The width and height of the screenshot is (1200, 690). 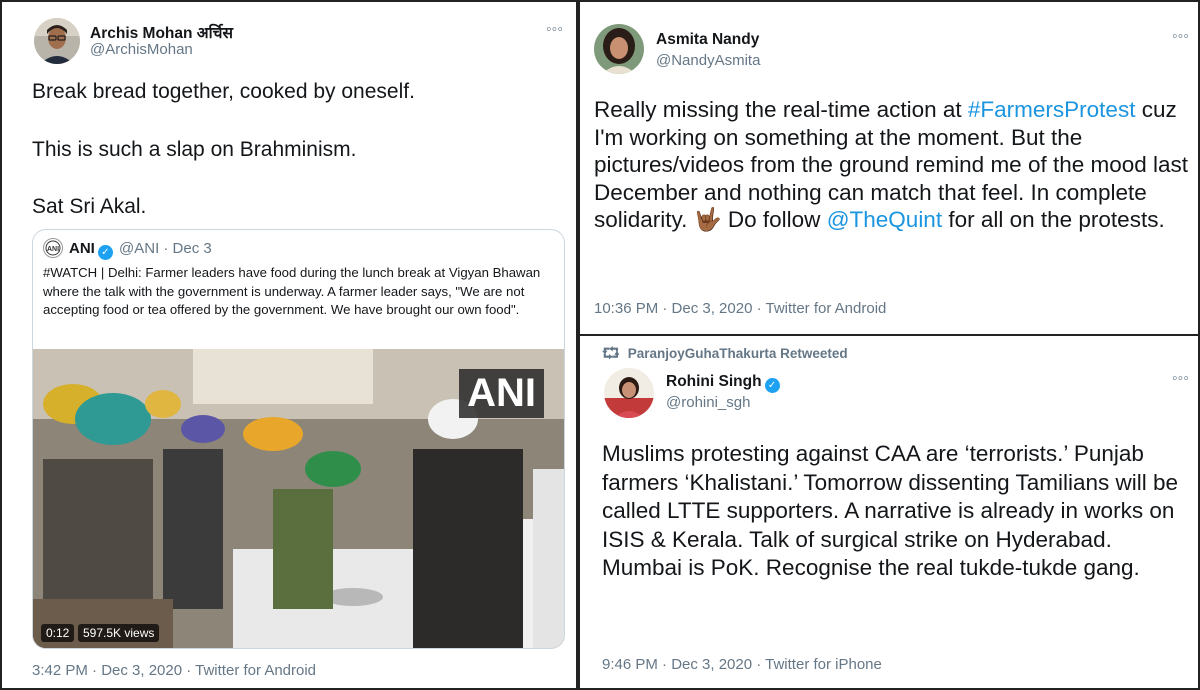 I want to click on retweet-label: ⮔ ParanjoyGuhaThakurta Retweeted, so click(x=725, y=355).